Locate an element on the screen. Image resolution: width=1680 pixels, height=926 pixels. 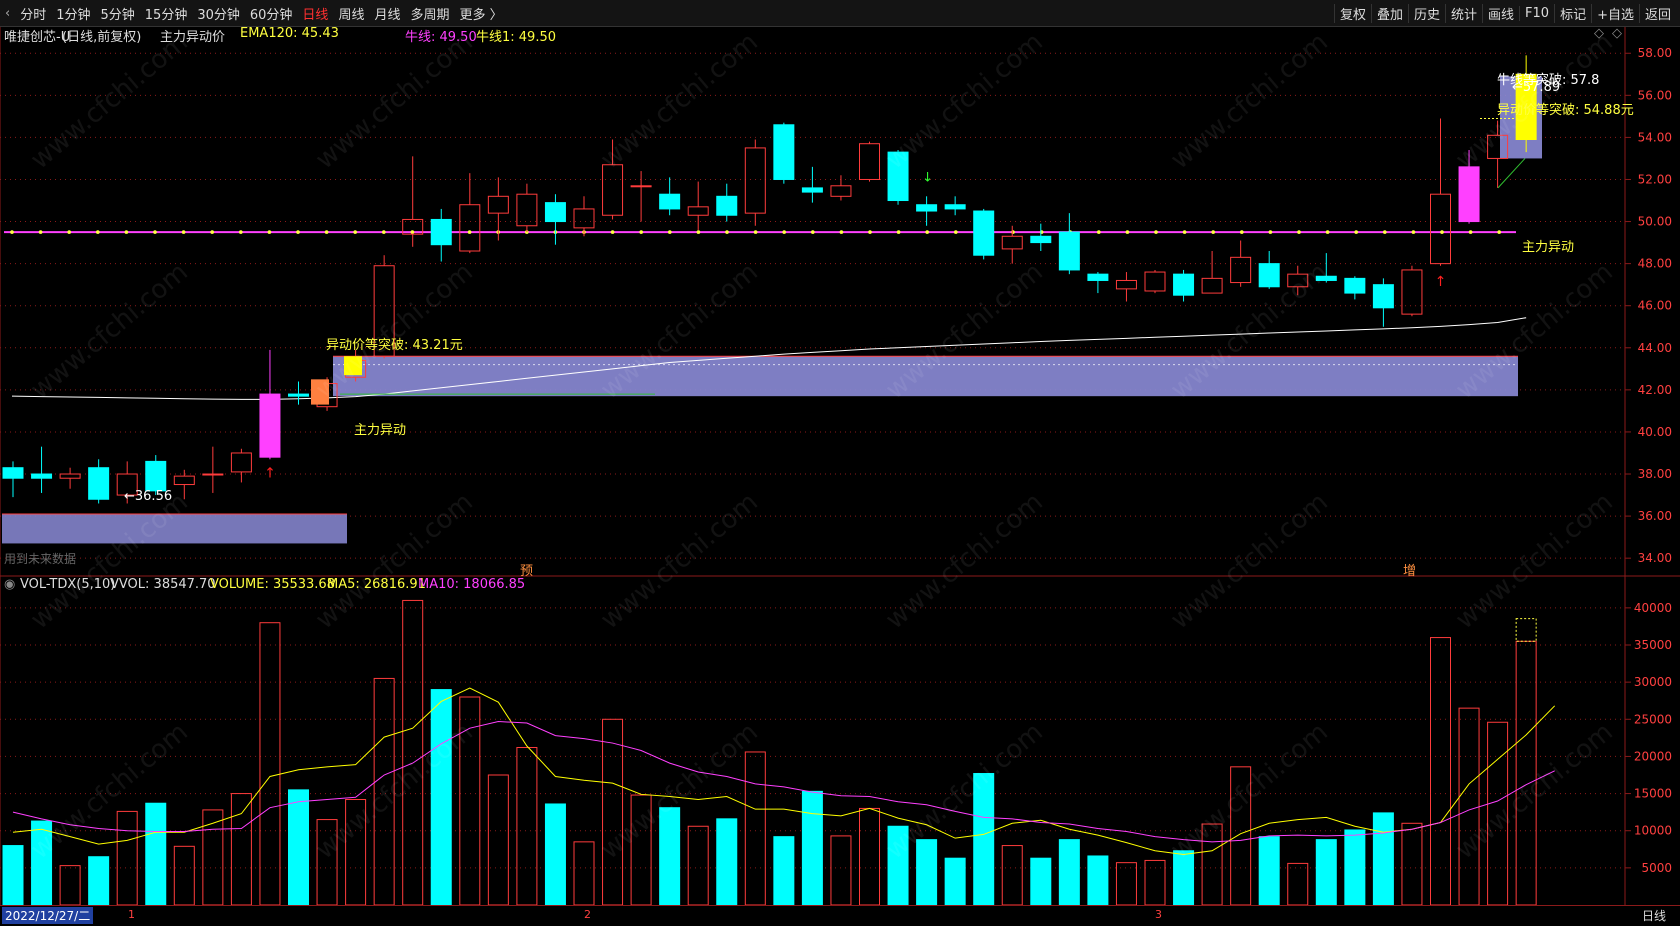
collapse-icon: ◇ is located at coordinates (1617, 33).